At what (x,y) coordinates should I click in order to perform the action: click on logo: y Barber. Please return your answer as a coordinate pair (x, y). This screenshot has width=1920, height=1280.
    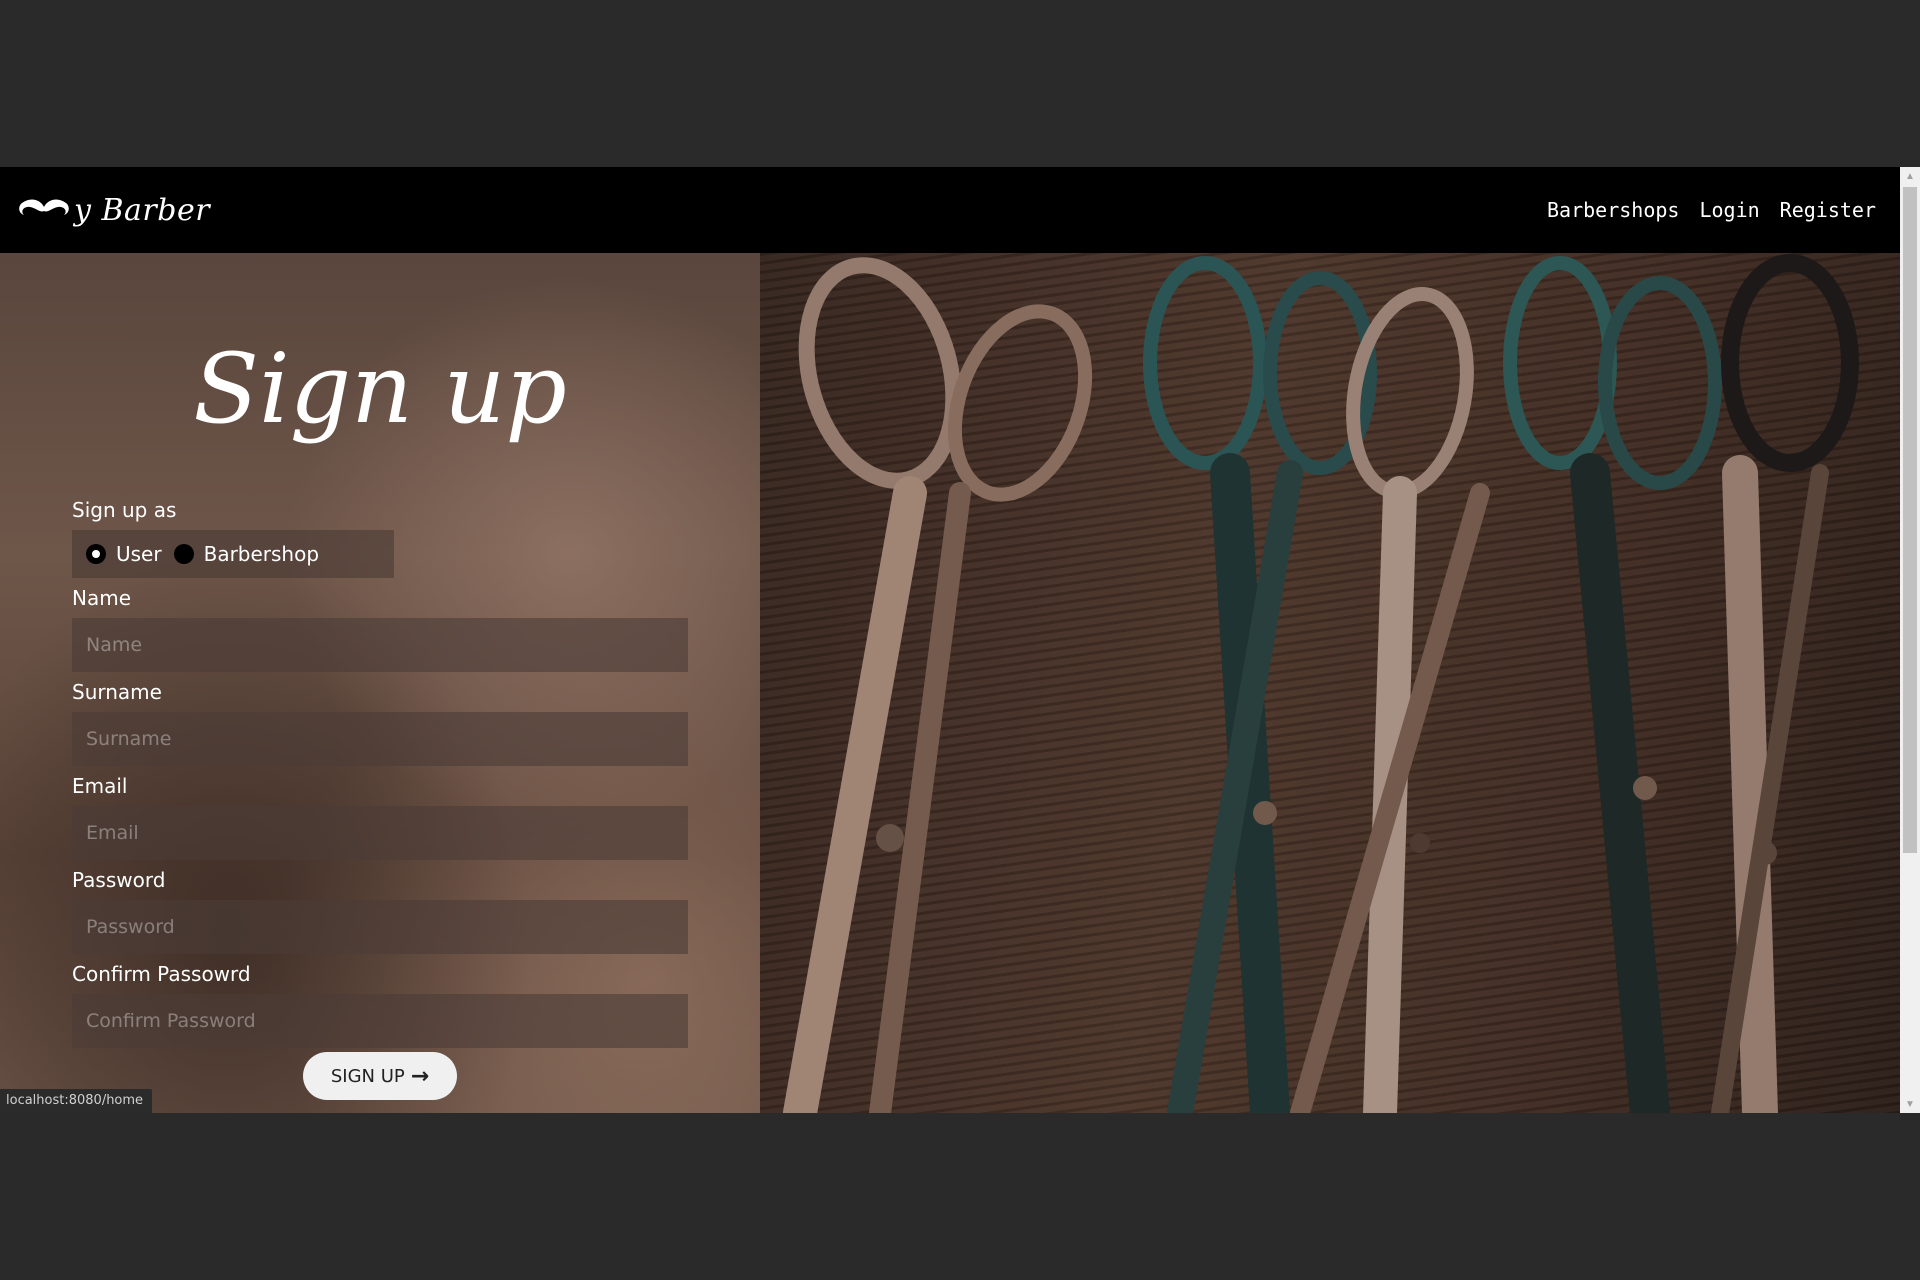
    Looking at the image, I should click on (113, 210).